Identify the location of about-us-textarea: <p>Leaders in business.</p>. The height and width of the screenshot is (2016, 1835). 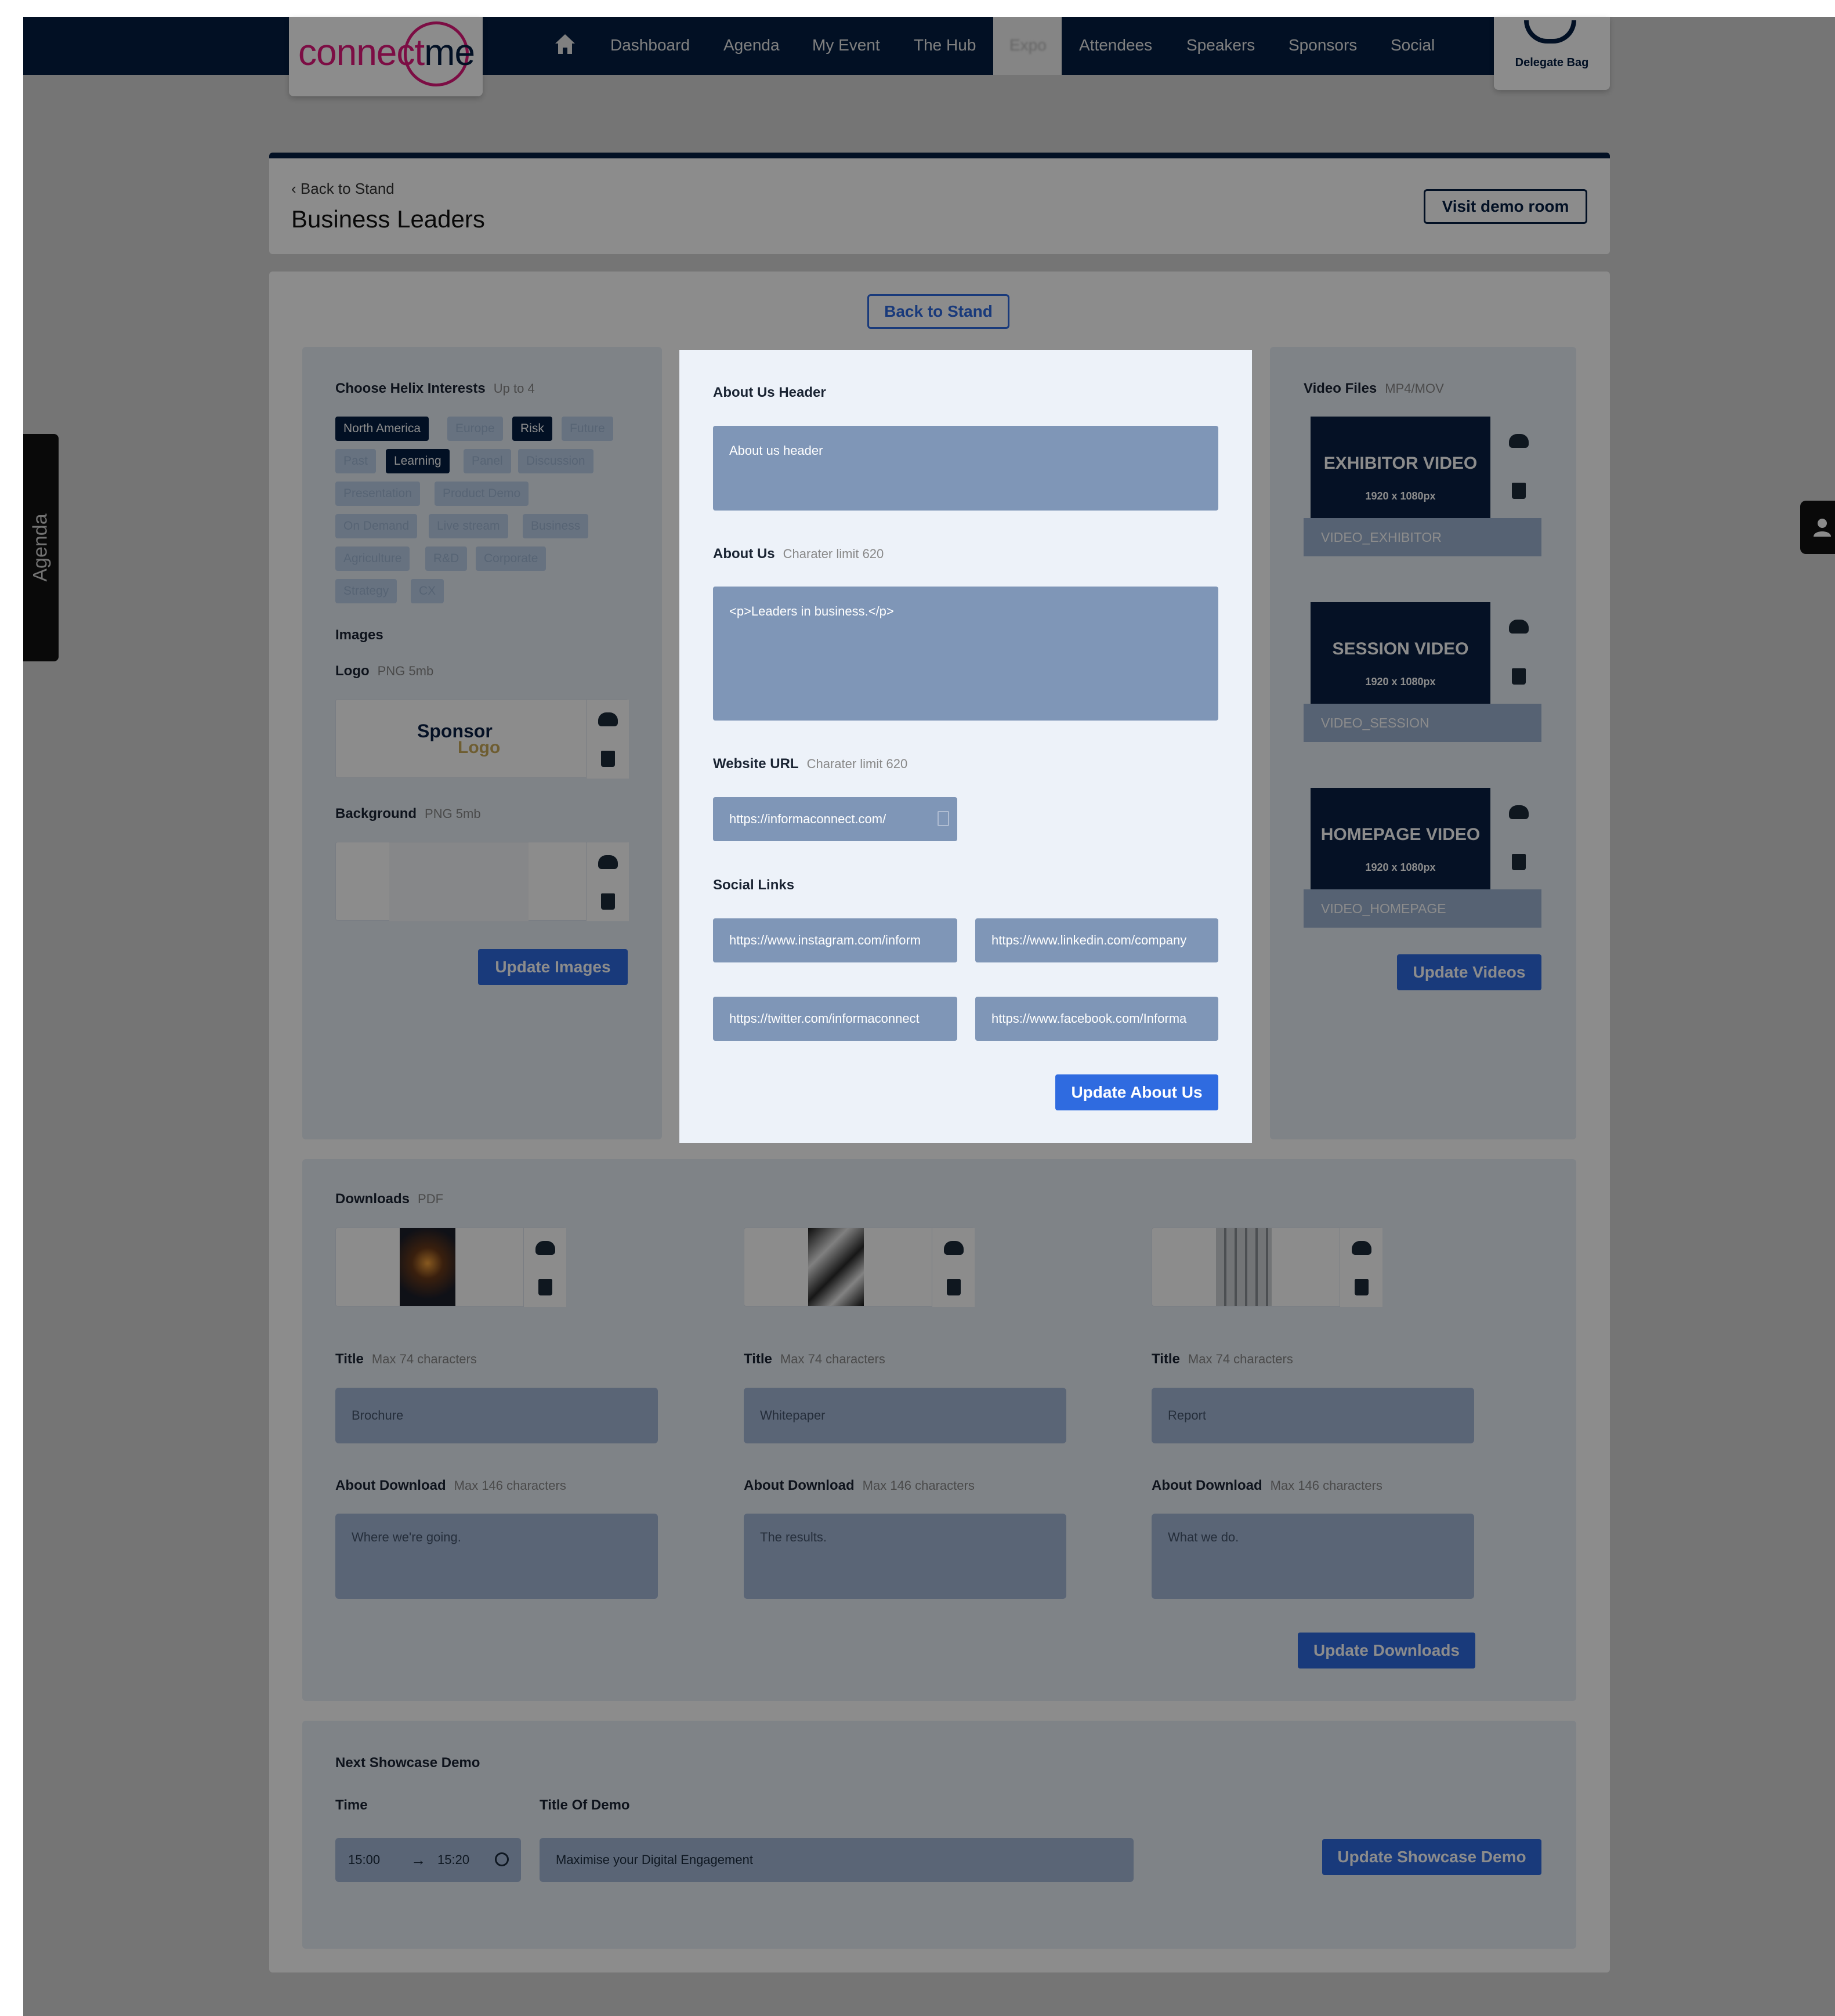
(966, 654).